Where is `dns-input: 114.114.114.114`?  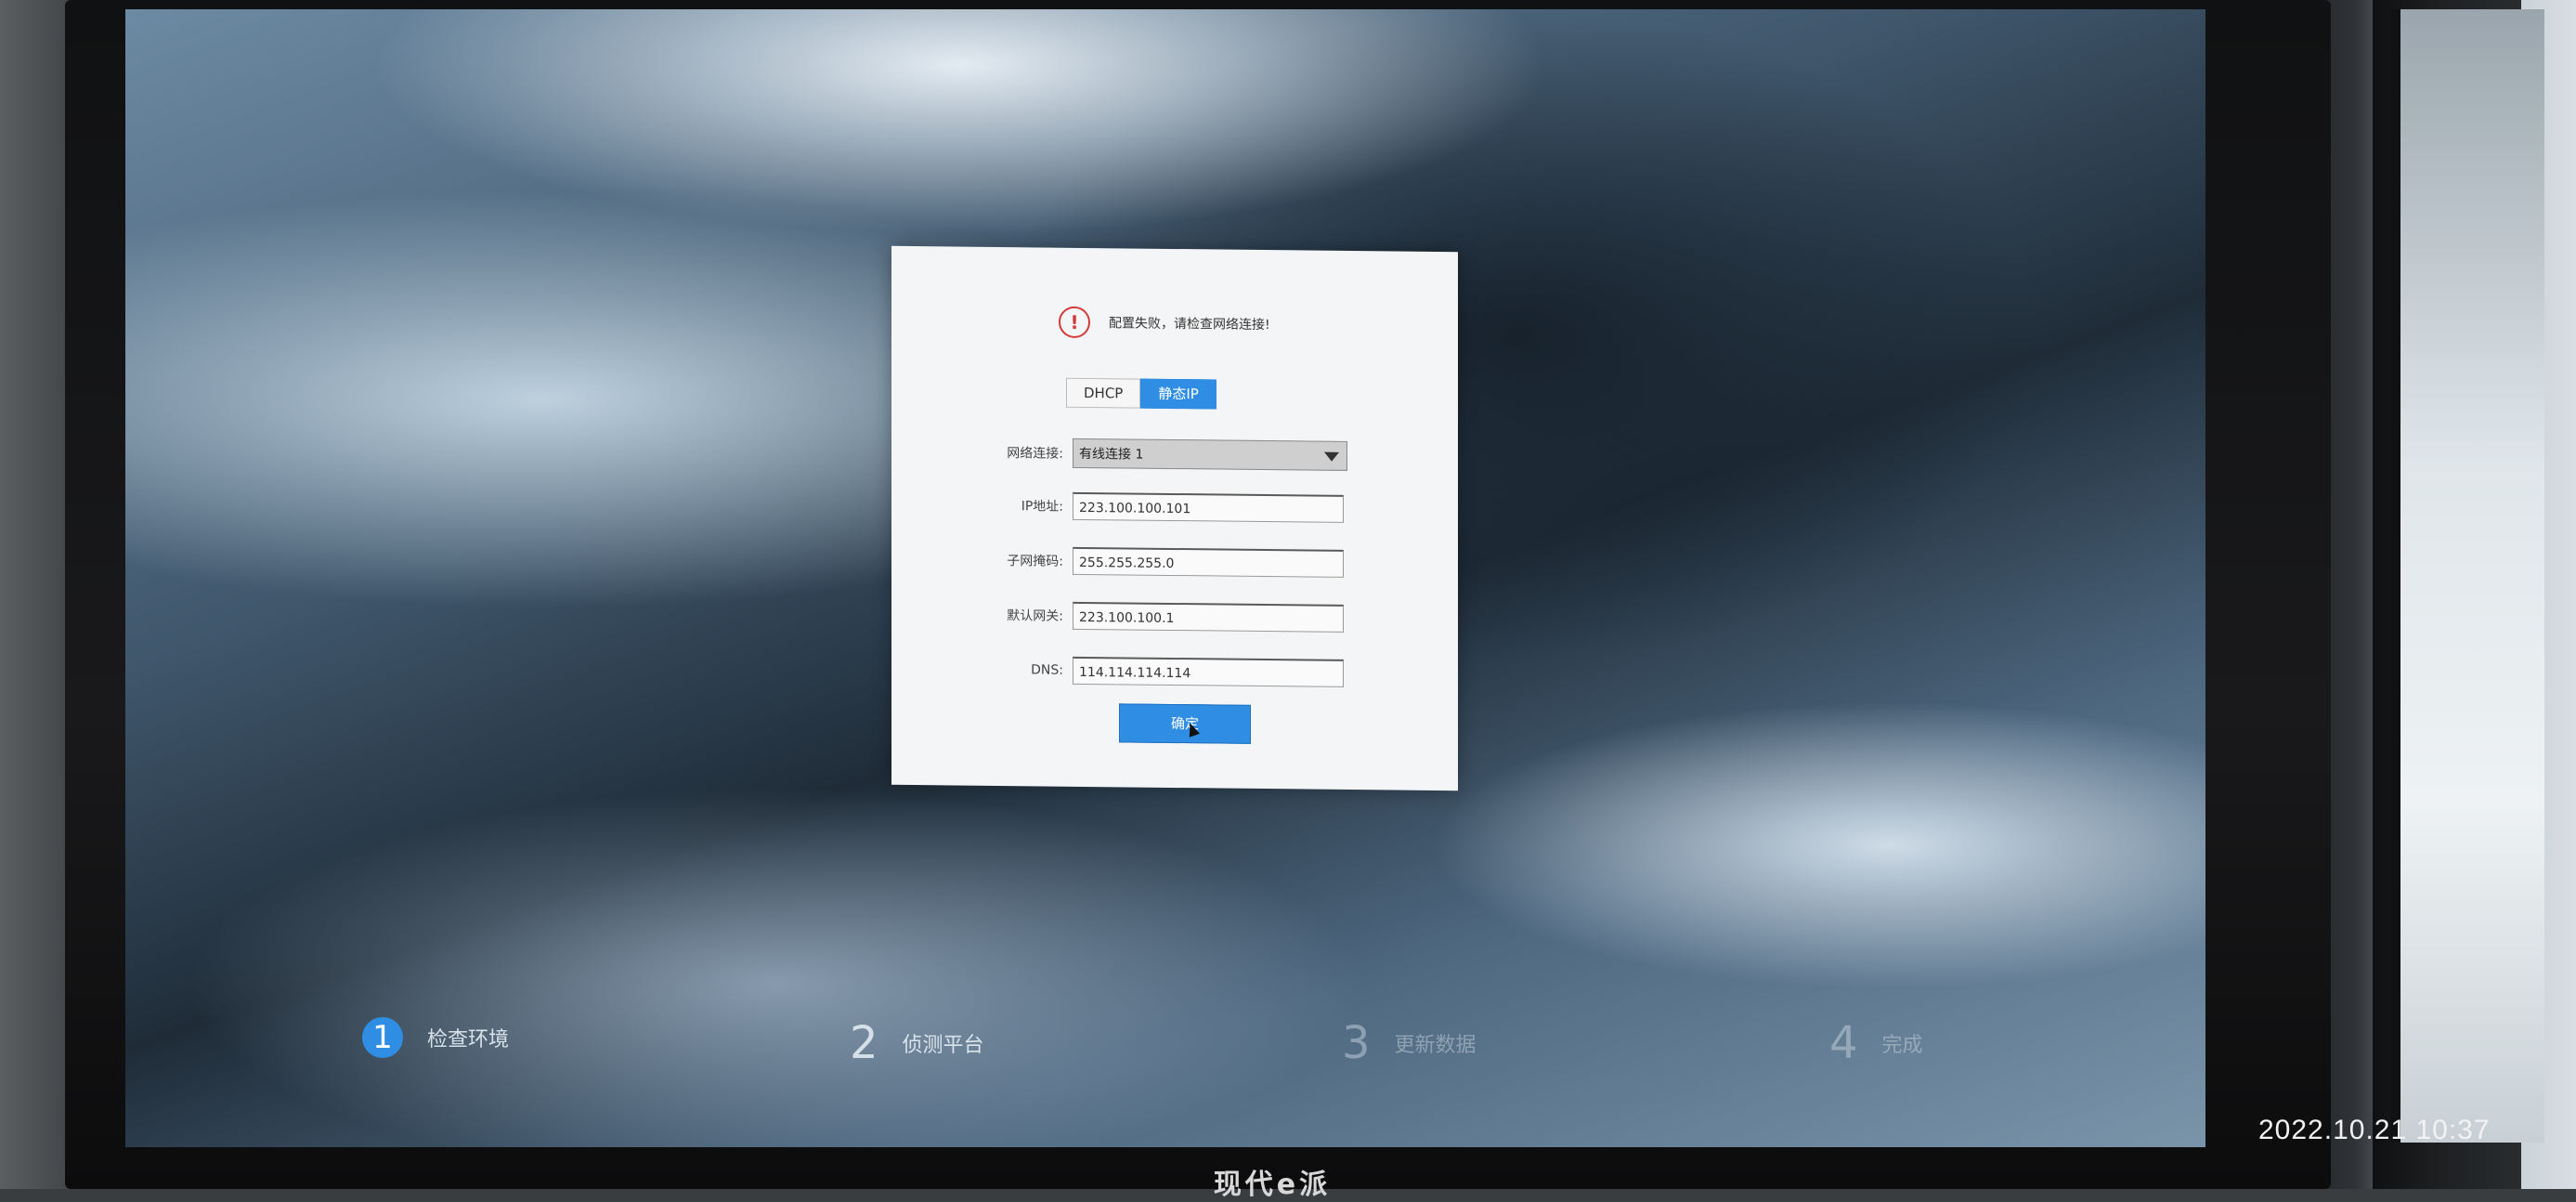 dns-input: 114.114.114.114 is located at coordinates (1208, 671).